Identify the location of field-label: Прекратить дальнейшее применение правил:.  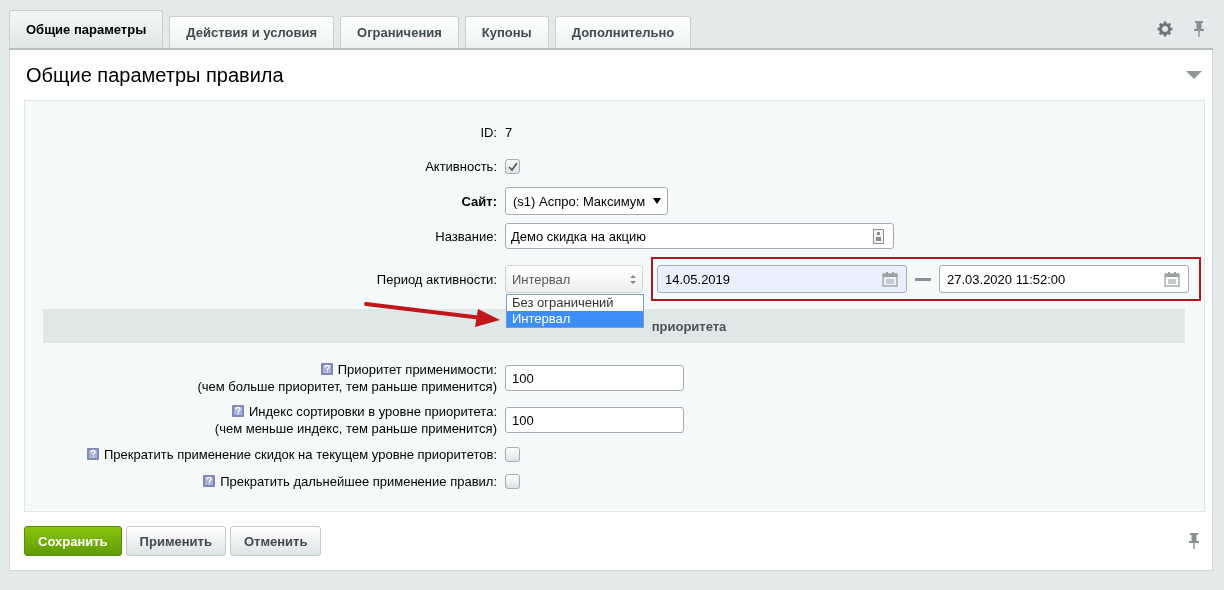
(358, 481).